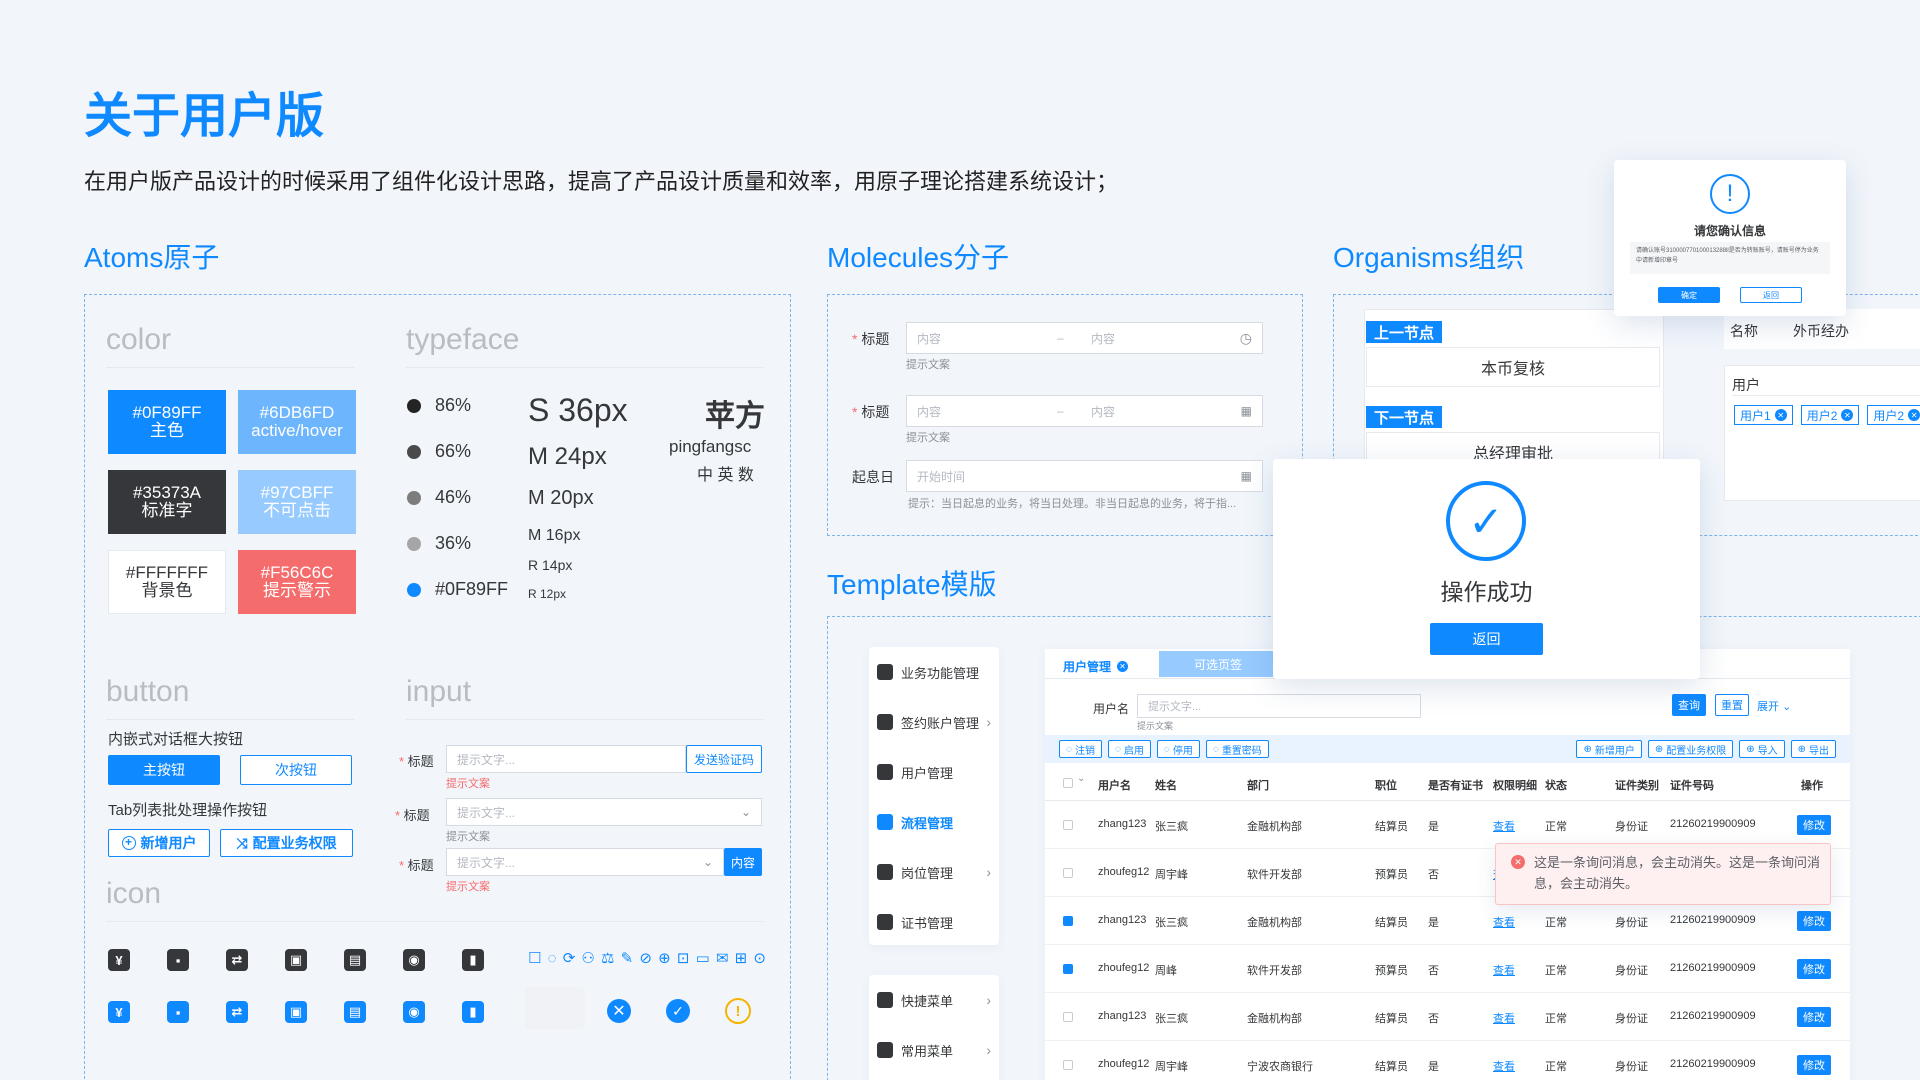 This screenshot has height=1080, width=1920. Describe the element at coordinates (297, 582) in the screenshot. I see `color-swatch: #F56C6C 提示警示` at that location.